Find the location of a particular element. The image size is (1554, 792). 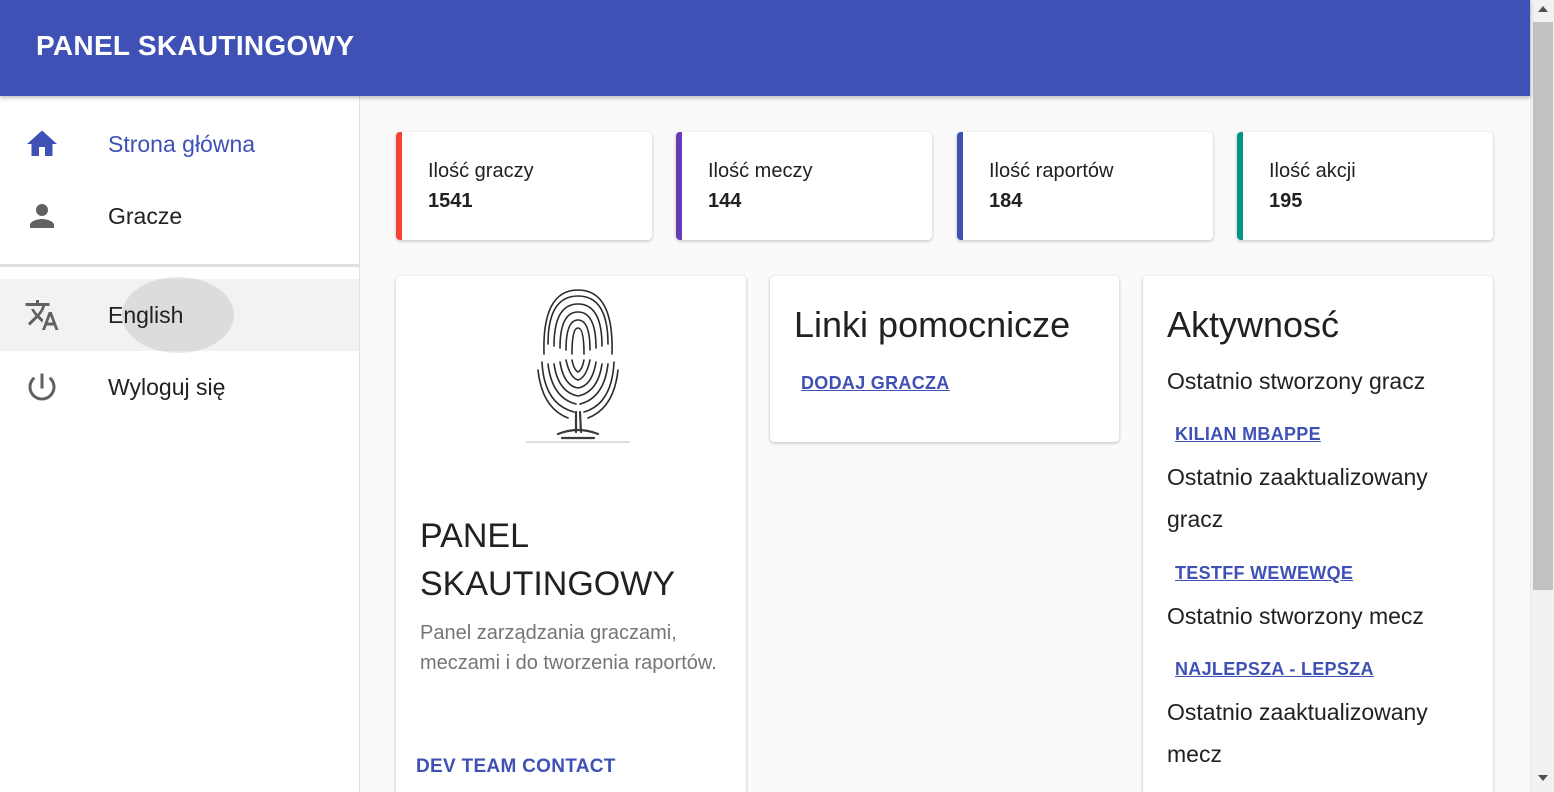

sidebar-item-players: Gracze is located at coordinates (179, 216).